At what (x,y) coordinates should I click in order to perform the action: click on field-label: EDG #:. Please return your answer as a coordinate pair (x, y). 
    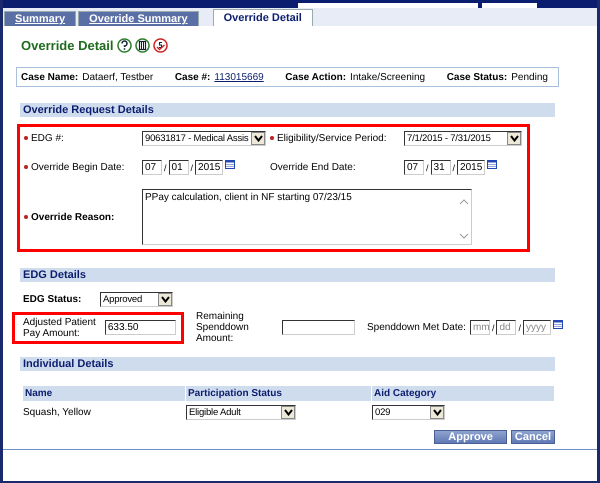
    Looking at the image, I should click on (83, 138).